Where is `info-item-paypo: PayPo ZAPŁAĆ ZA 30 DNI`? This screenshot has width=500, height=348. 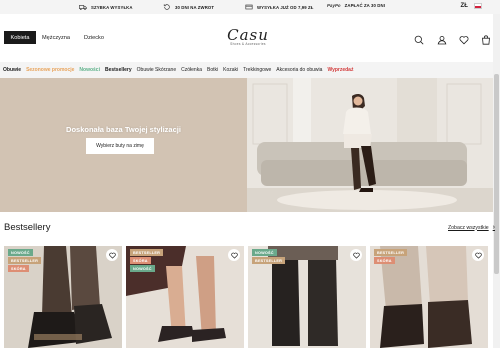
info-item-paypo: PayPo ZAPŁAĆ ZA 30 DNI is located at coordinates (356, 5).